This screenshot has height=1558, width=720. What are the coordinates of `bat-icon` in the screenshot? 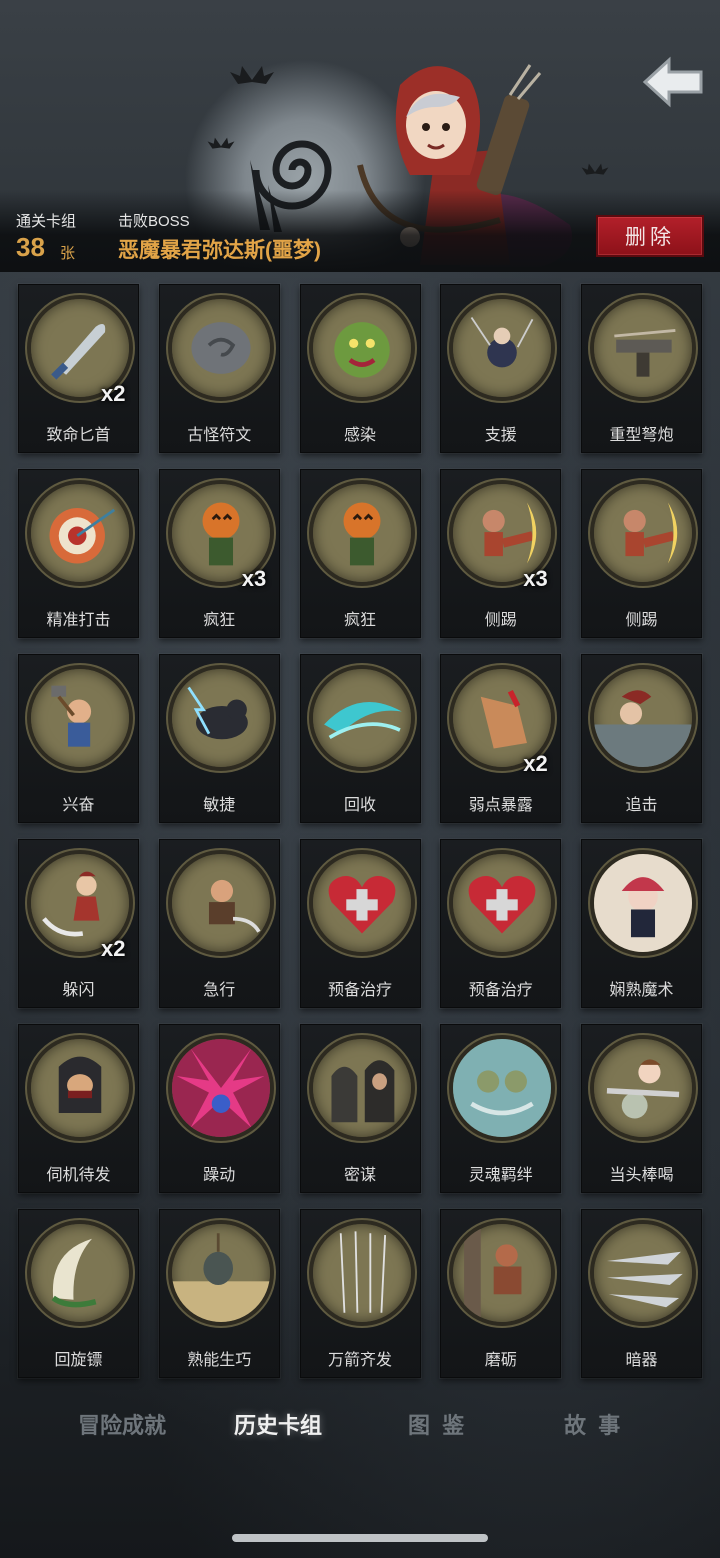 It's located at (221, 143).